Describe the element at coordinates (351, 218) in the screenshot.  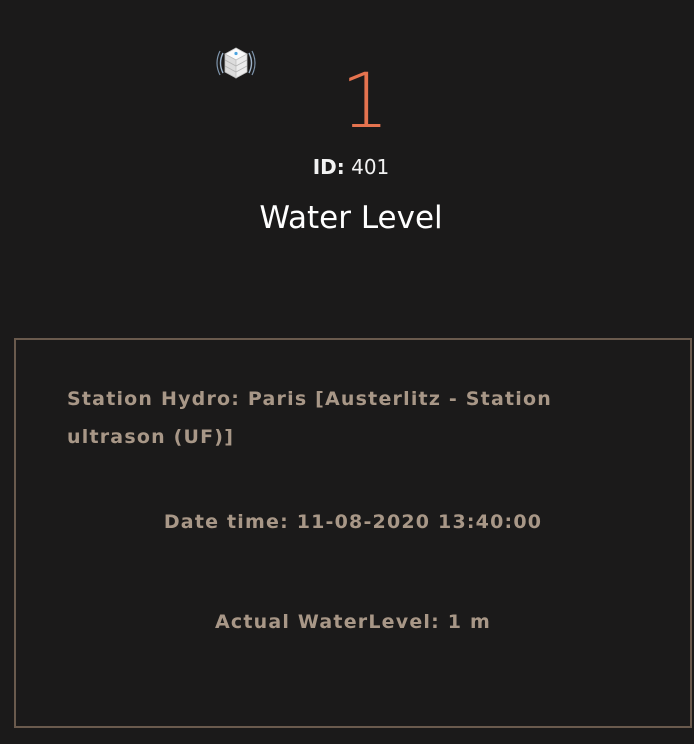
I see `sensor-title: Water Level` at that location.